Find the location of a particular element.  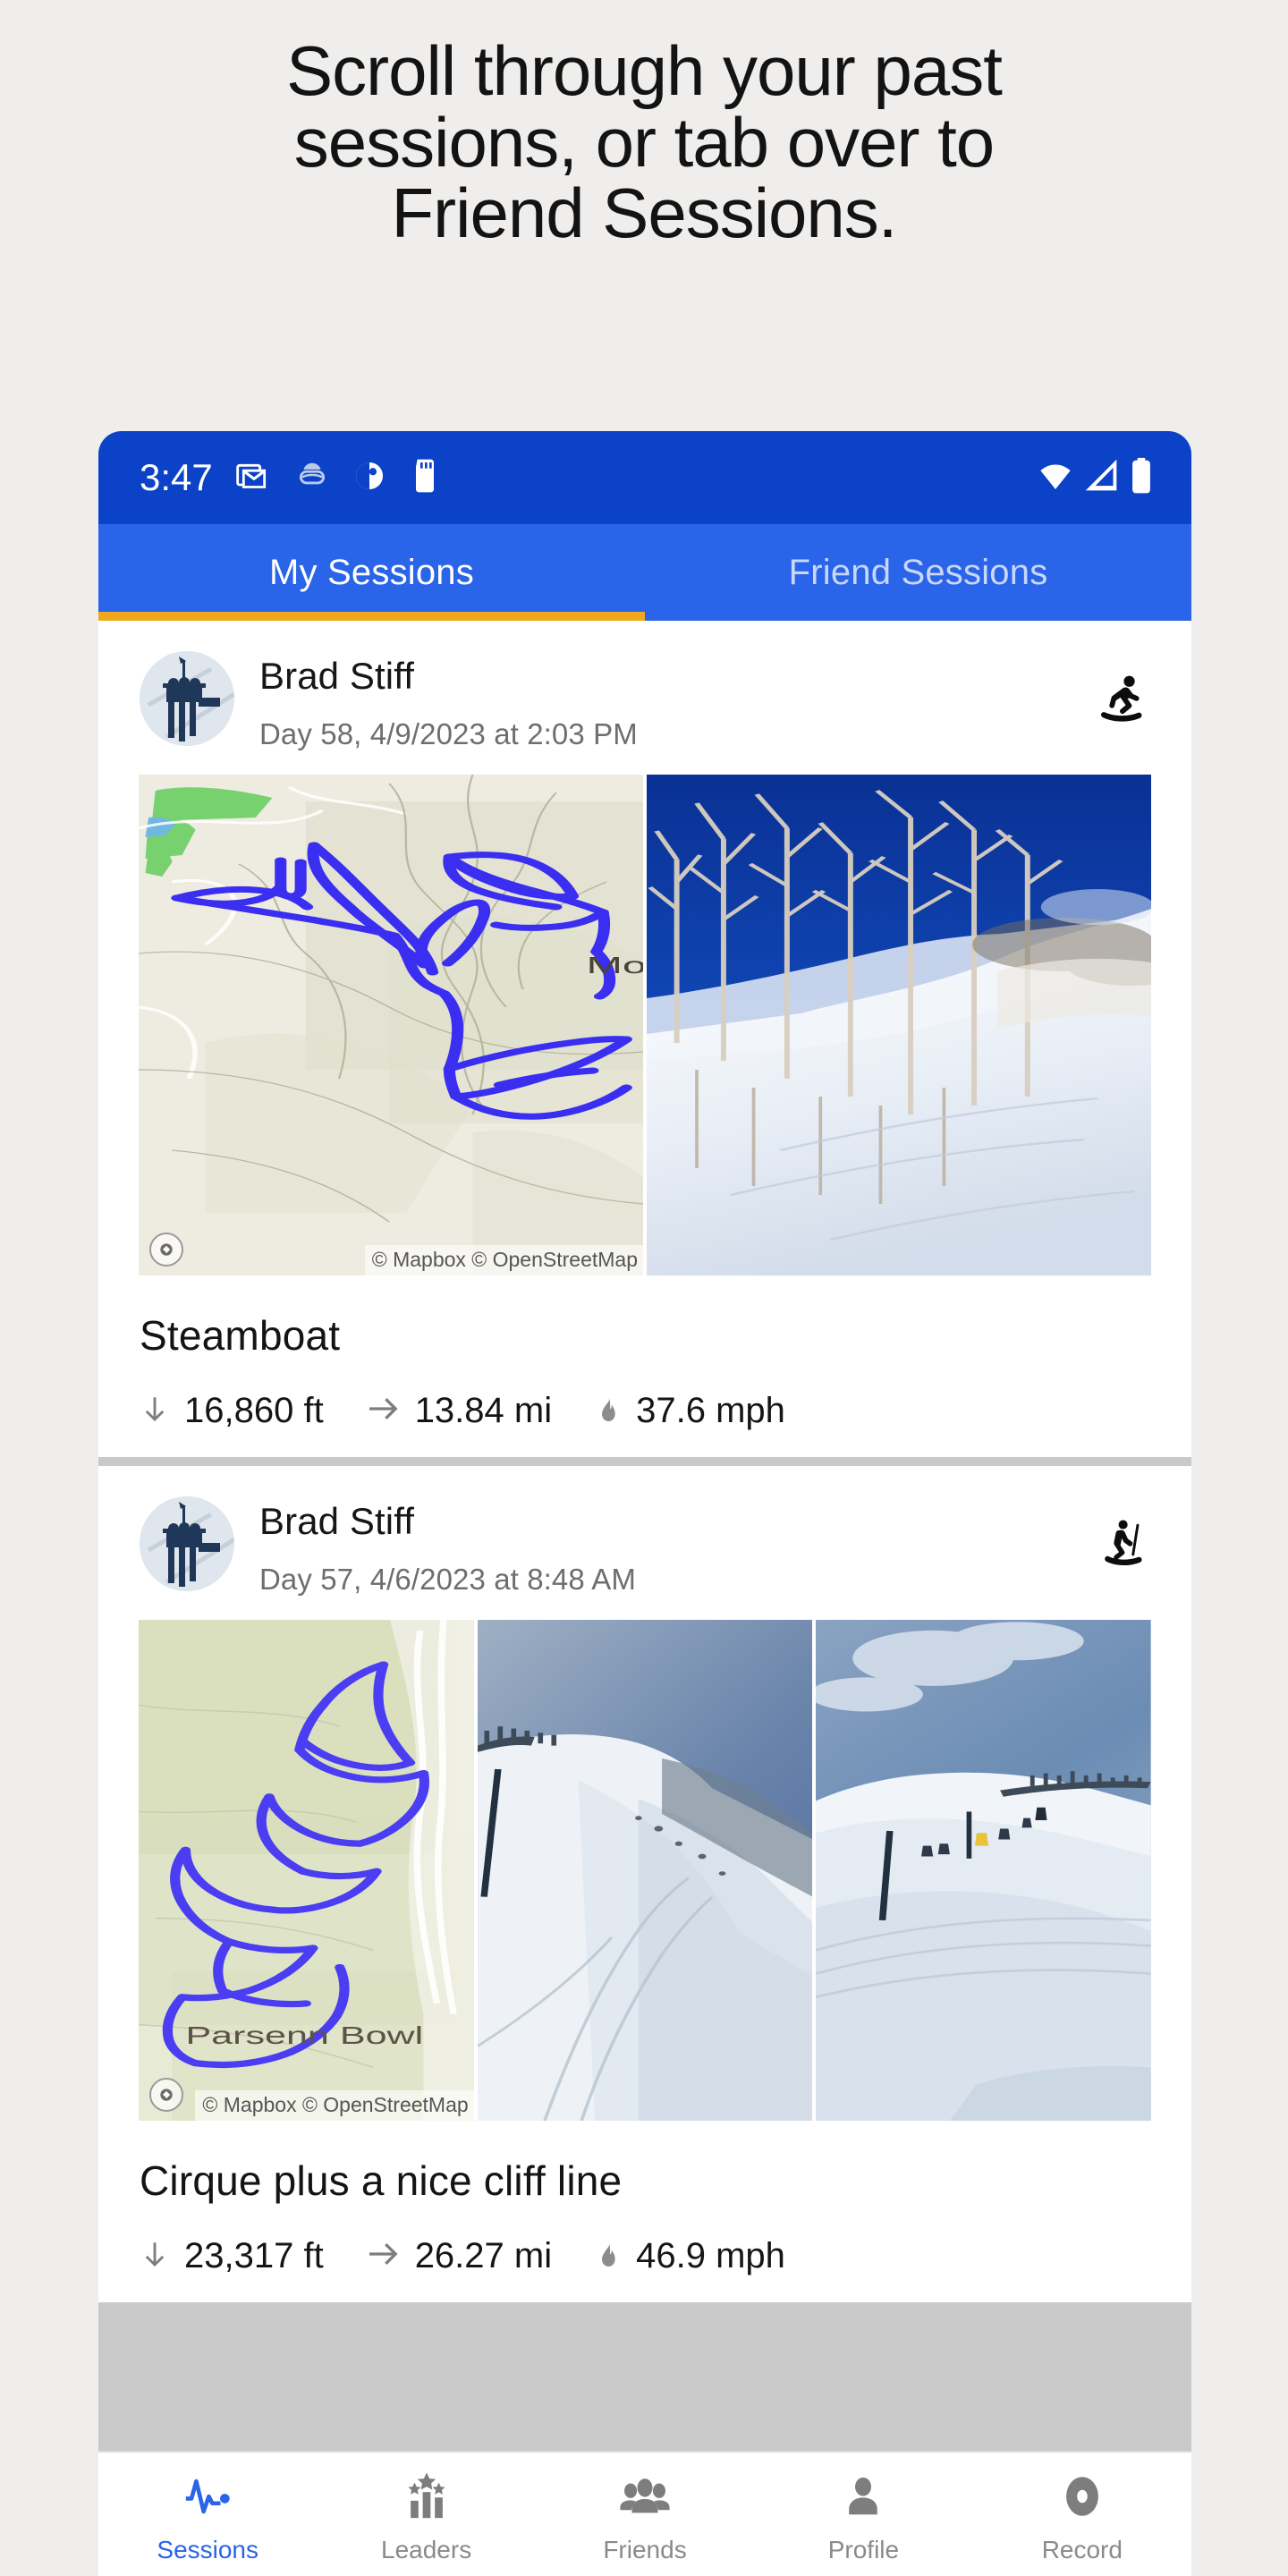

session-stats: 16,860 ft 13.84 mi 37.6 mph is located at coordinates (644, 1402).